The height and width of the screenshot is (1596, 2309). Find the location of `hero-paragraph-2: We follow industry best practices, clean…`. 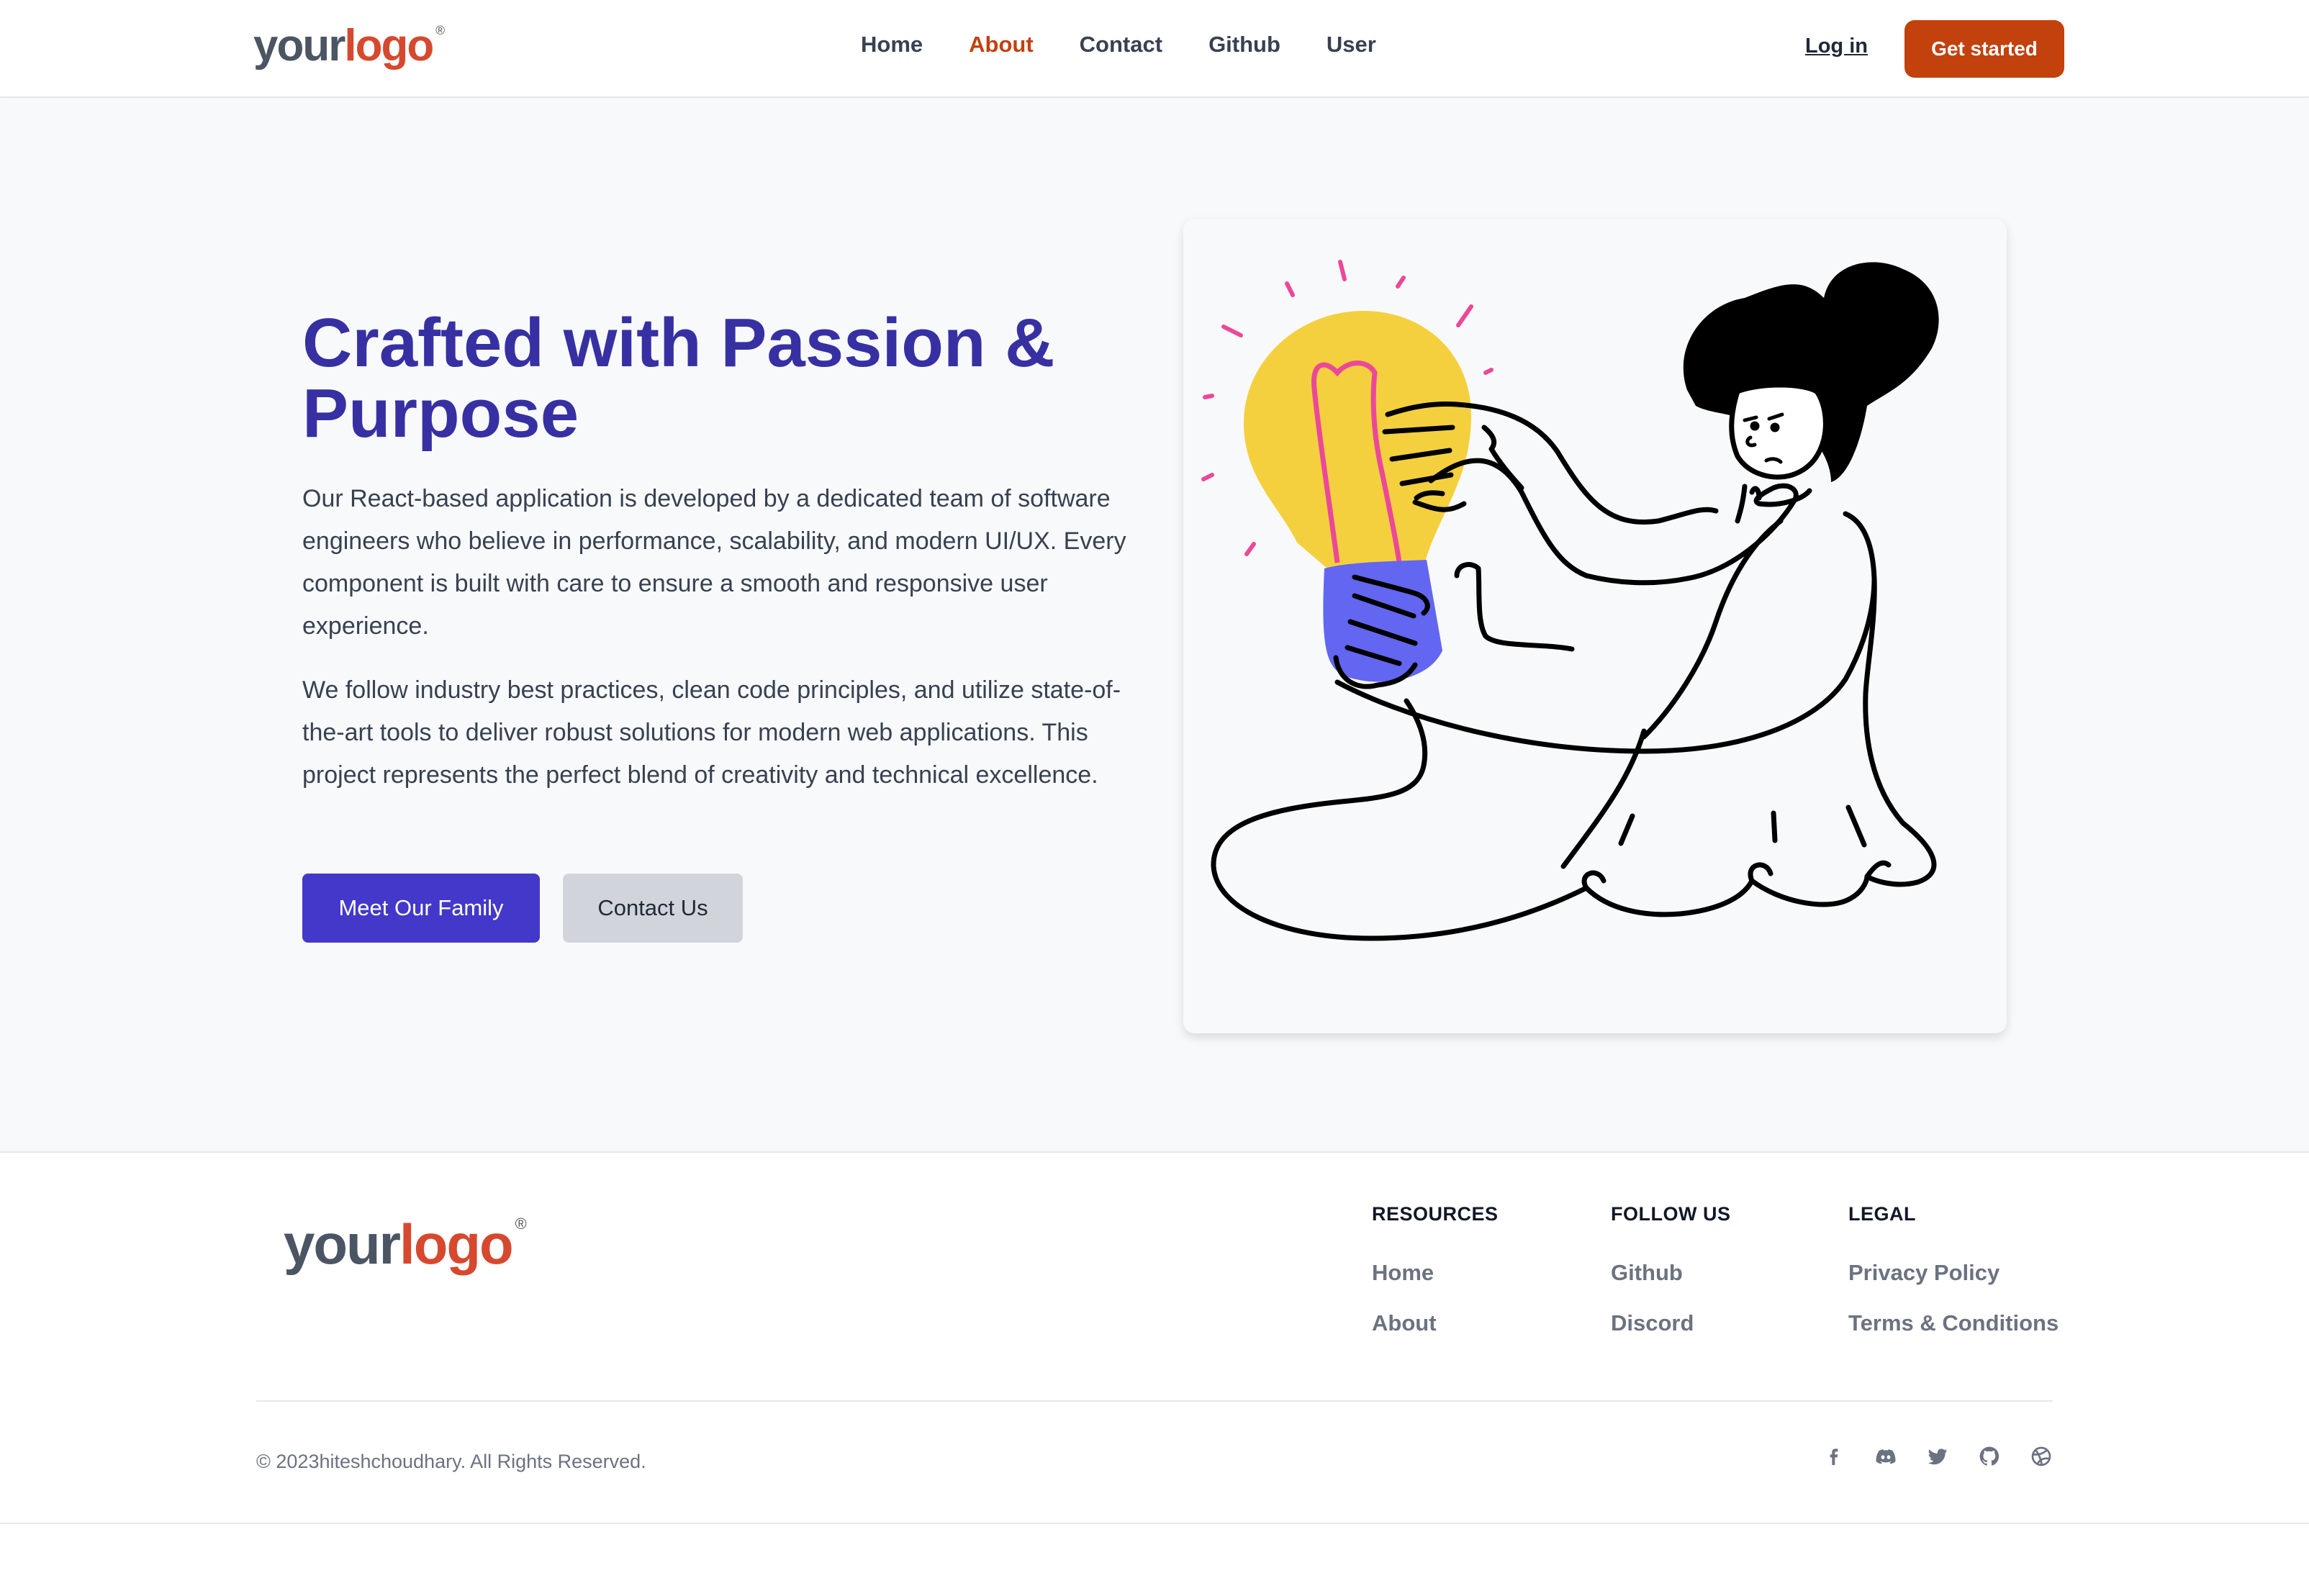

hero-paragraph-2: We follow industry best practices, clean… is located at coordinates (711, 733).